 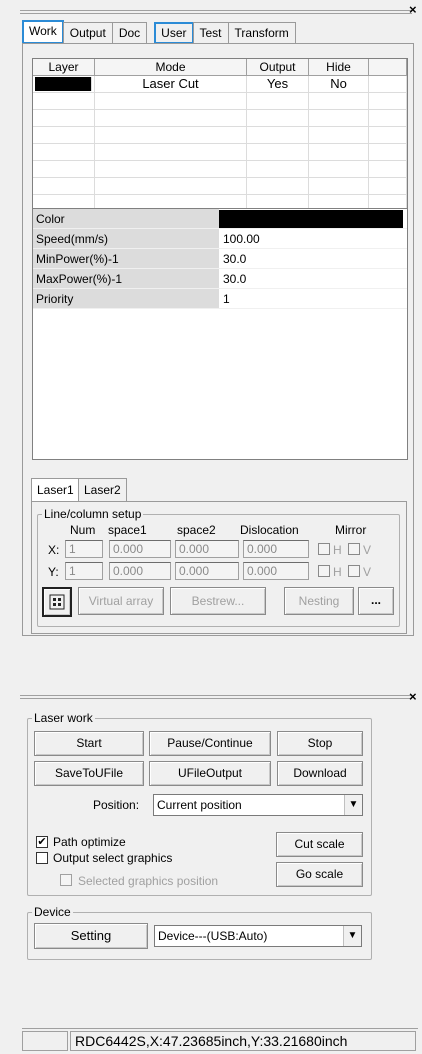 I want to click on top-panel-grip, so click(x=216, y=12).